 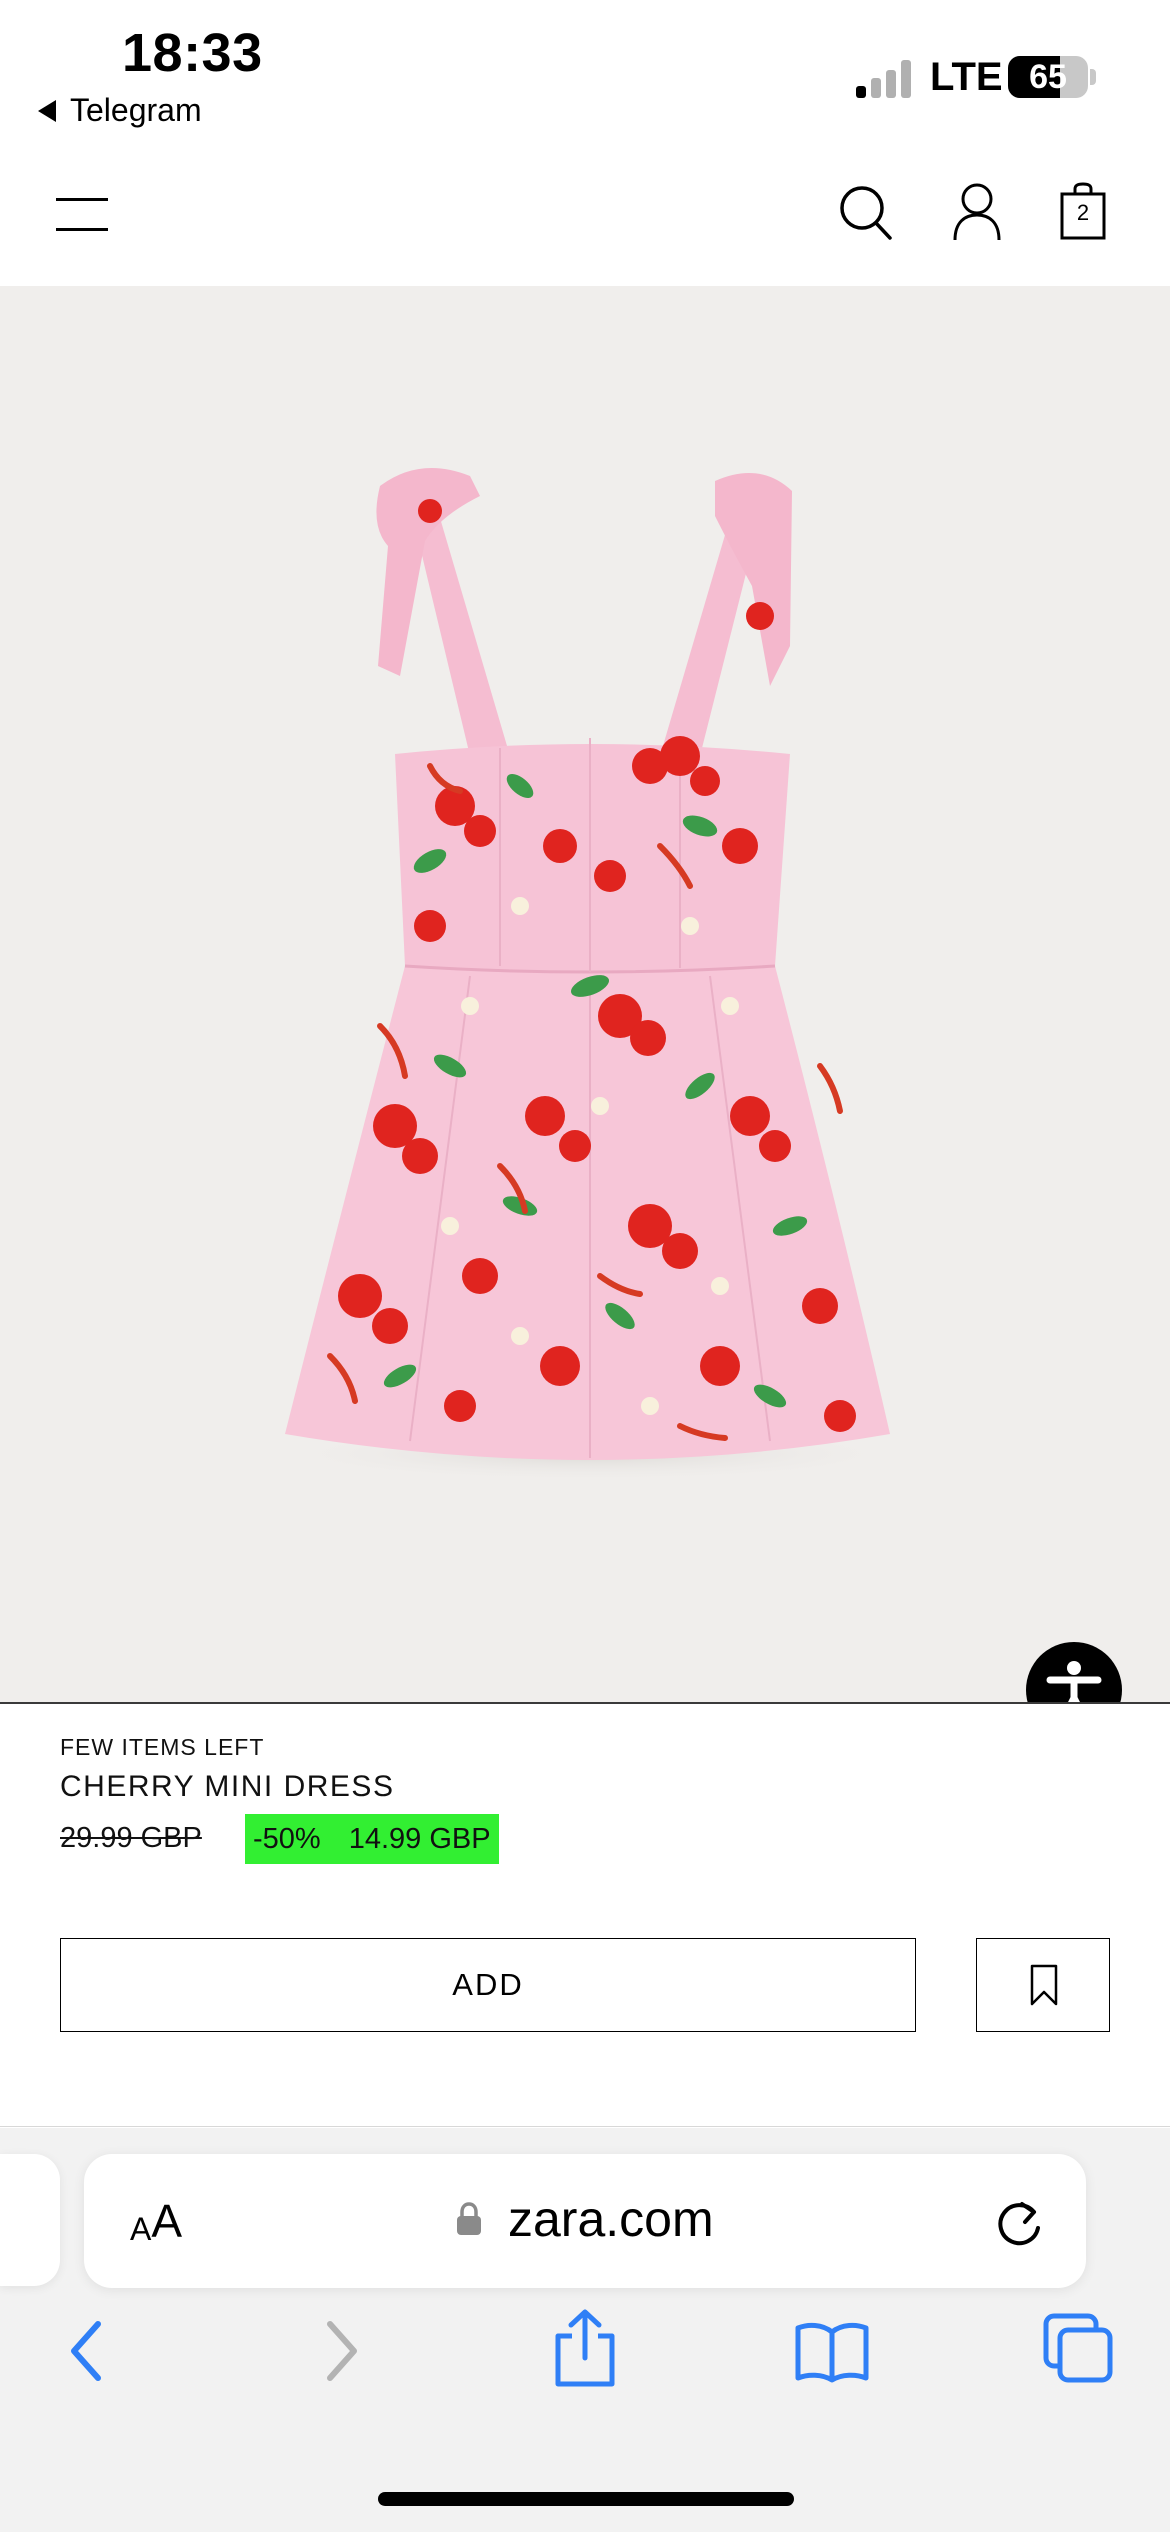 I want to click on status-bar: 18:33 Telegram LTE 65, so click(x=585, y=70).